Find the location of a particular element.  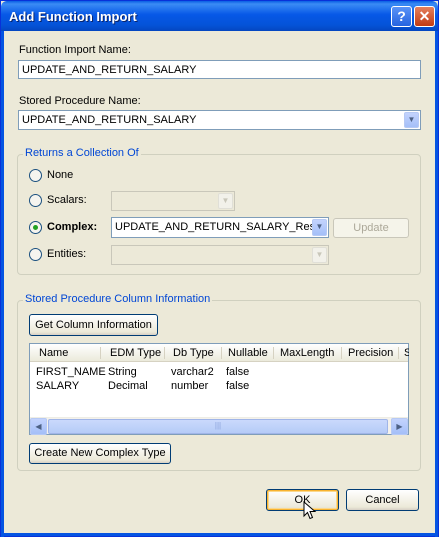

column-header-db-type: Db Type is located at coordinates (193, 353).